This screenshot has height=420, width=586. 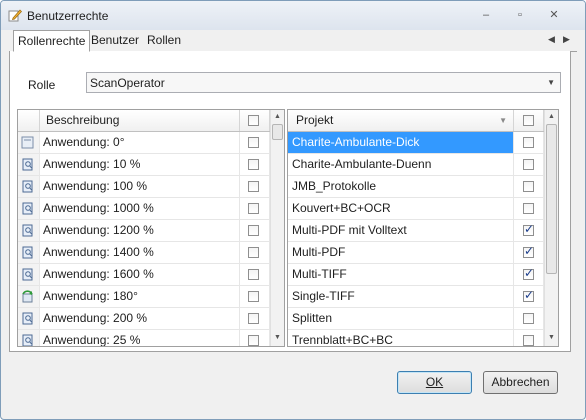 I want to click on table-row: Multi-PDF ✓, so click(x=416, y=253).